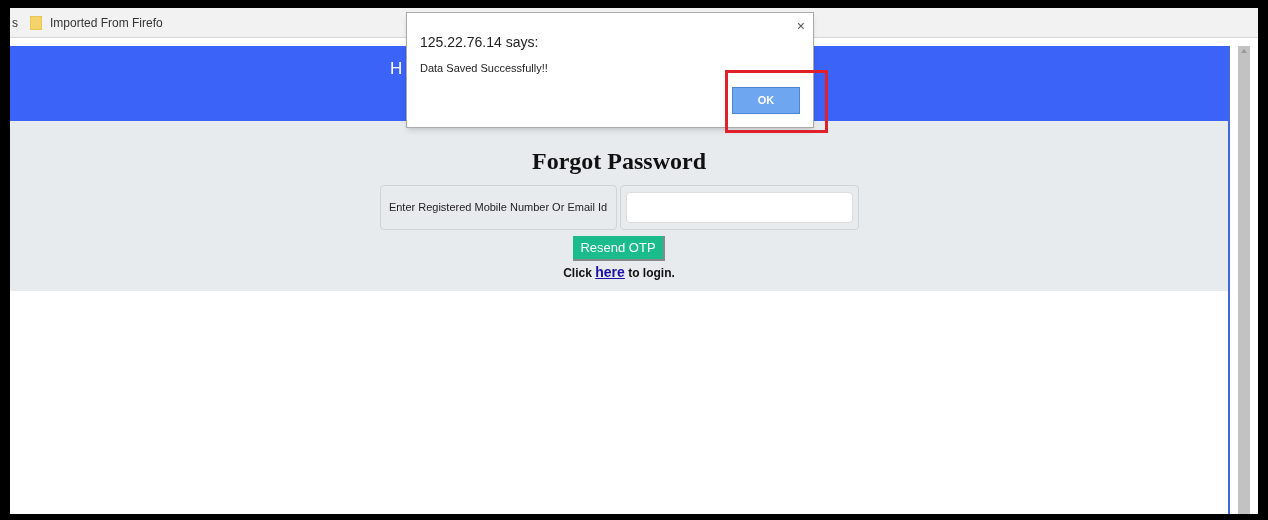  Describe the element at coordinates (619, 161) in the screenshot. I see `page-title: Forgot Password` at that location.